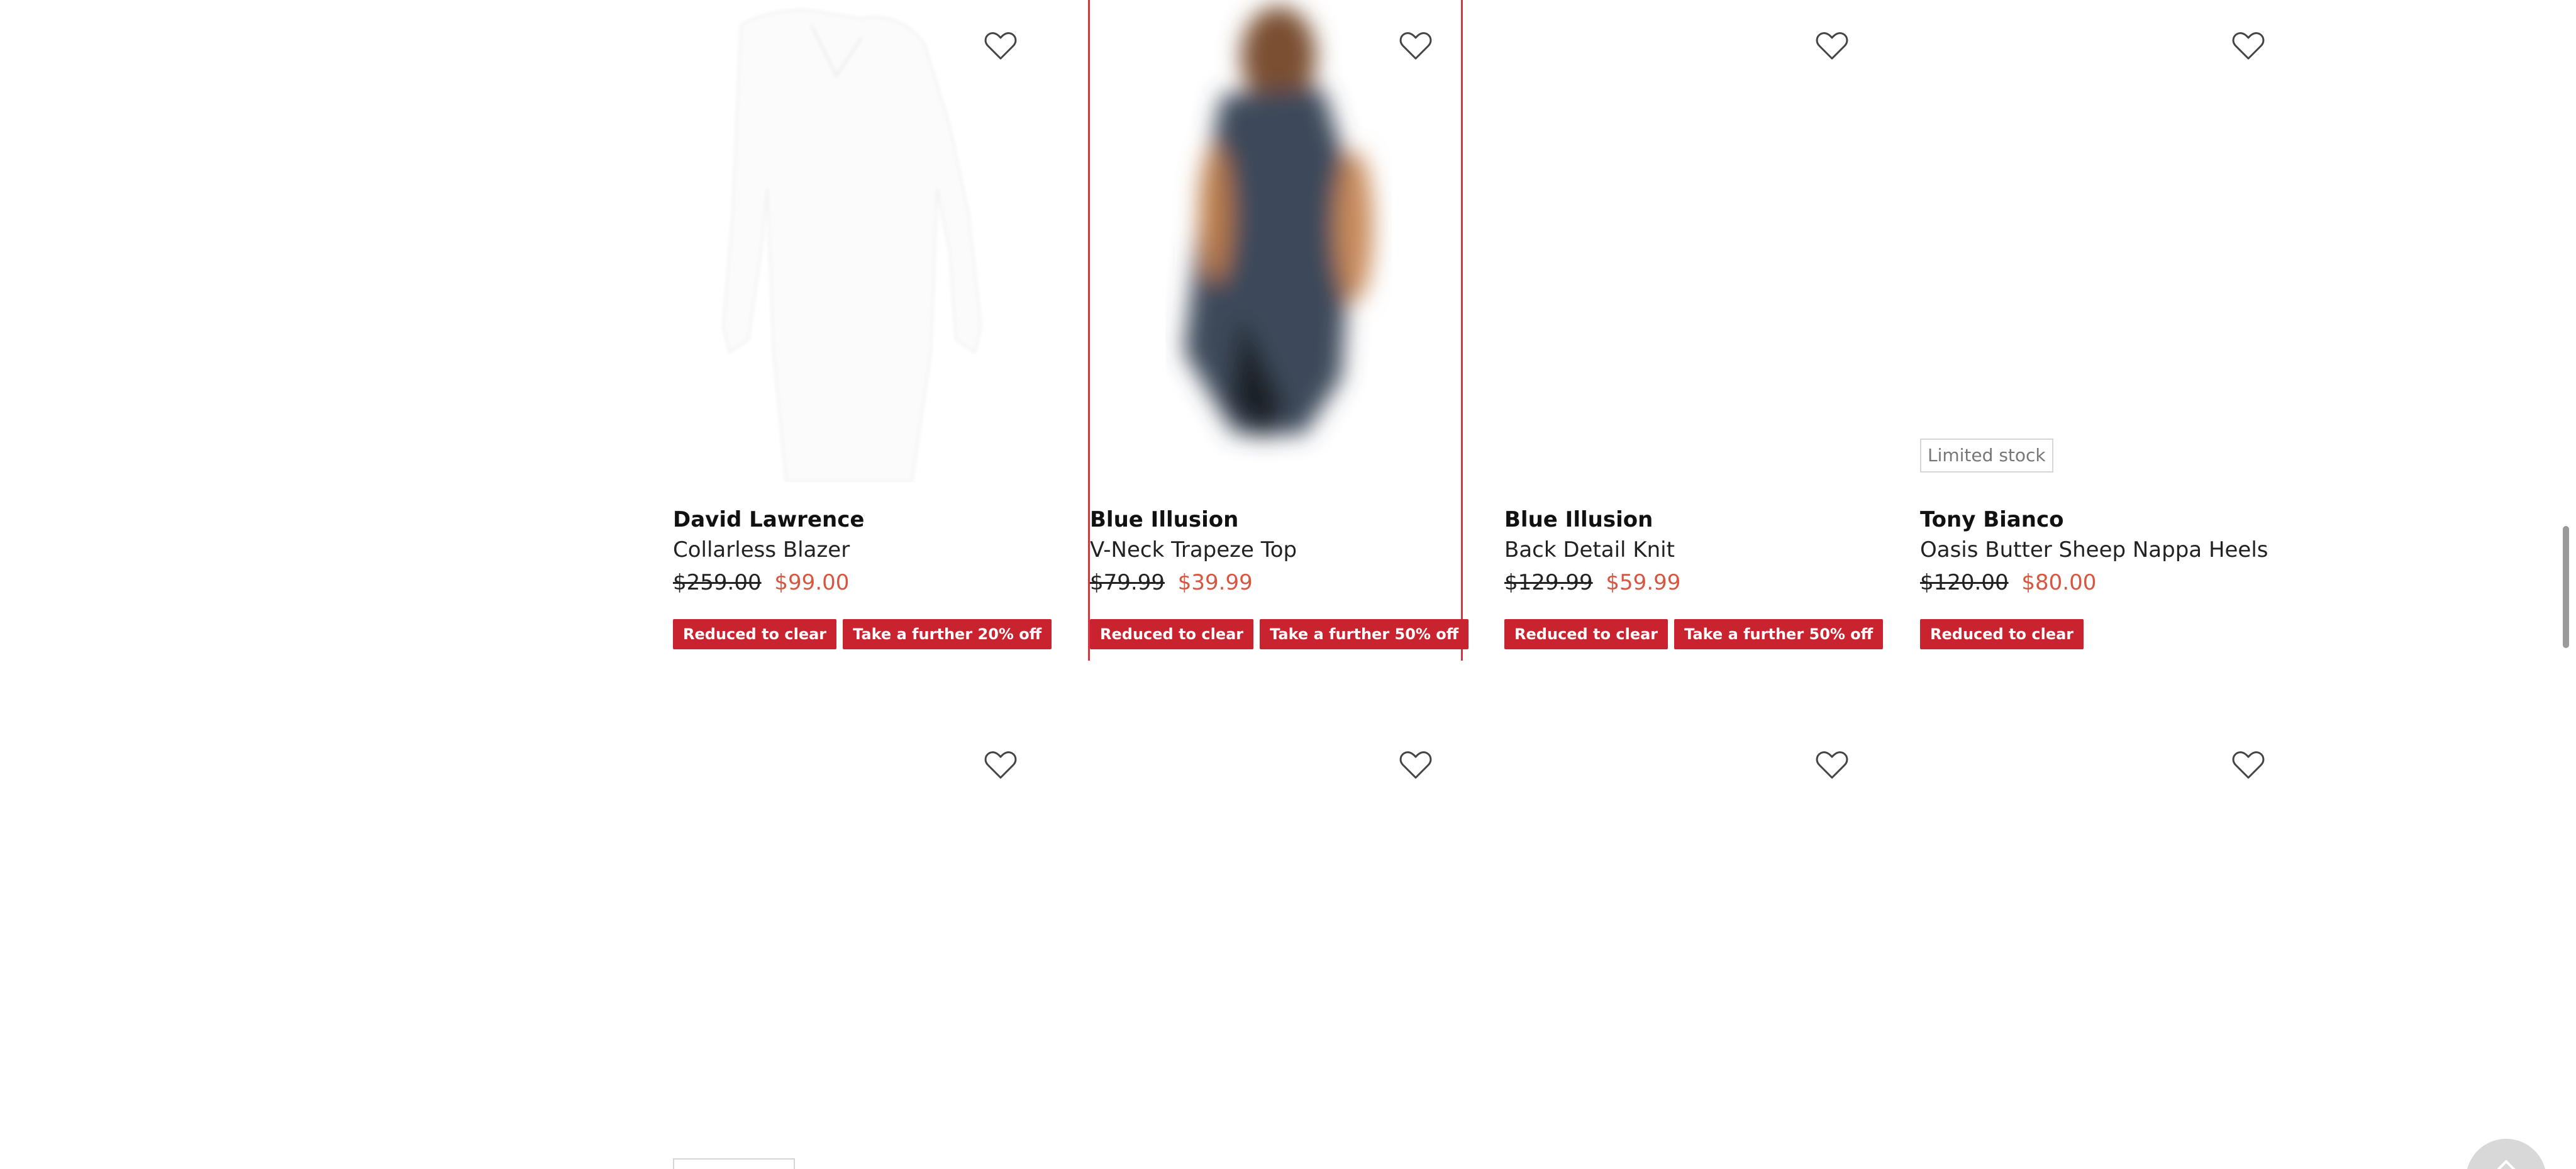 This screenshot has height=1169, width=2576. What do you see at coordinates (2506, 1164) in the screenshot?
I see `arrow-up-icon` at bounding box center [2506, 1164].